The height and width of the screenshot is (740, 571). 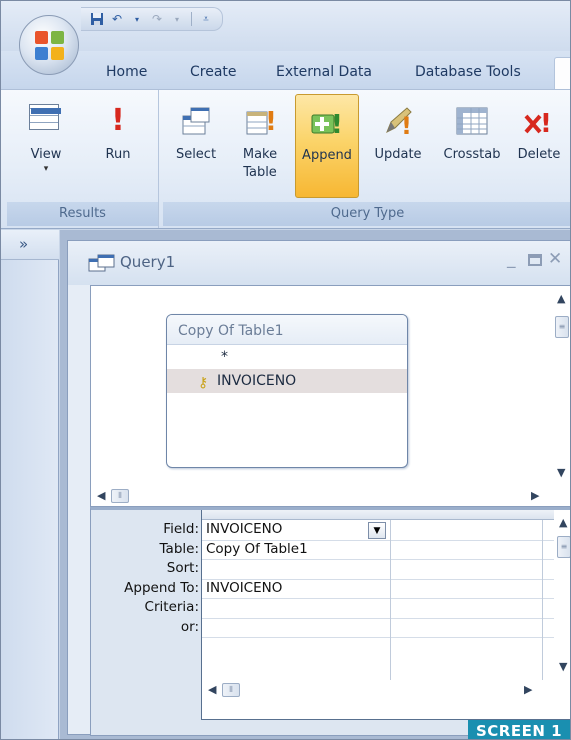 What do you see at coordinates (562, 73) in the screenshot?
I see `tab-design-edge` at bounding box center [562, 73].